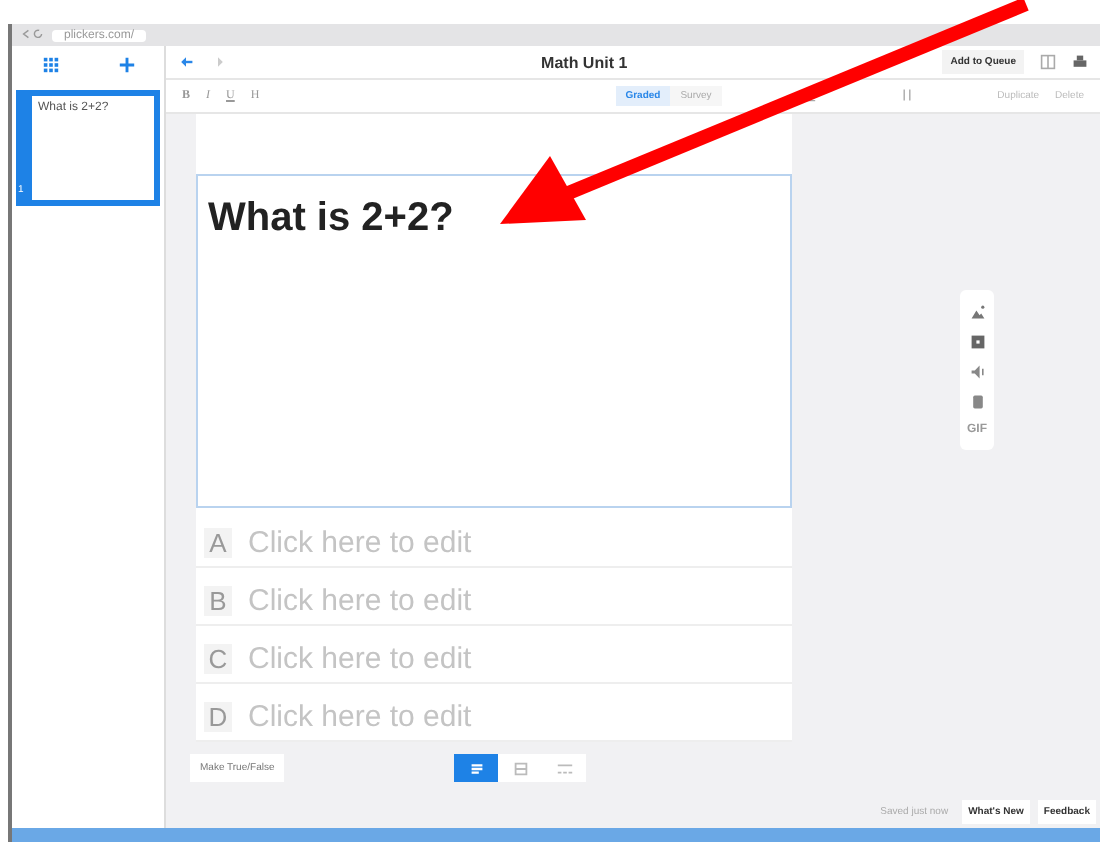 The image size is (1100, 842). Describe the element at coordinates (186, 62) in the screenshot. I see `undo-icon` at that location.